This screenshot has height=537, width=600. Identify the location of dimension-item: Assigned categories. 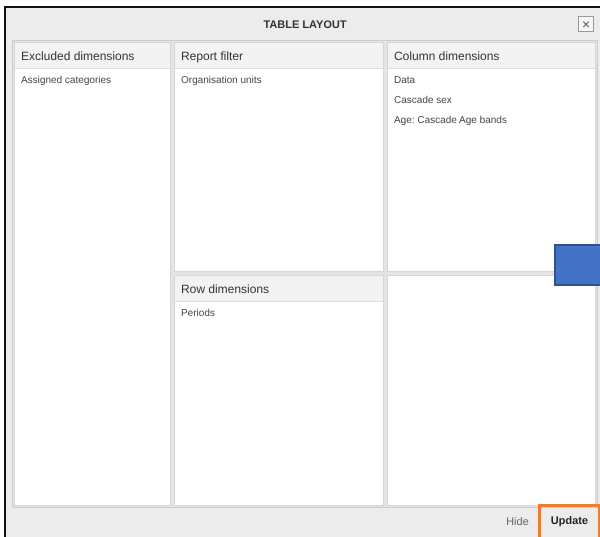
(92, 83).